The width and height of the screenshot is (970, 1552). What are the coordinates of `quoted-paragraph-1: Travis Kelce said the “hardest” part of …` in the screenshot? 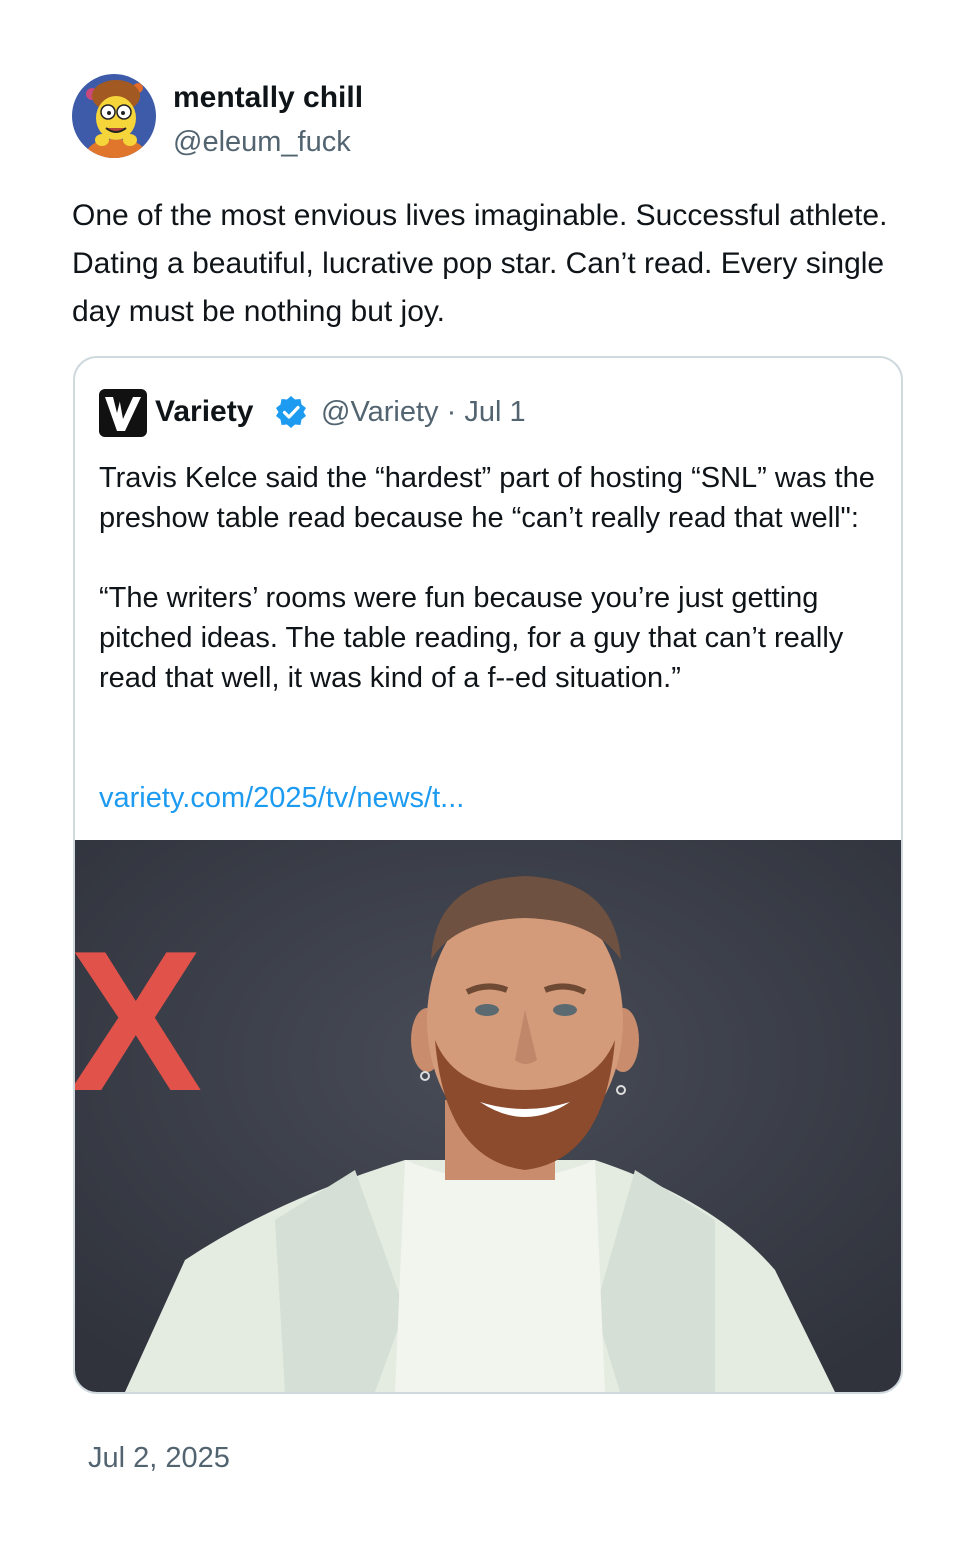 It's located at (487, 498).